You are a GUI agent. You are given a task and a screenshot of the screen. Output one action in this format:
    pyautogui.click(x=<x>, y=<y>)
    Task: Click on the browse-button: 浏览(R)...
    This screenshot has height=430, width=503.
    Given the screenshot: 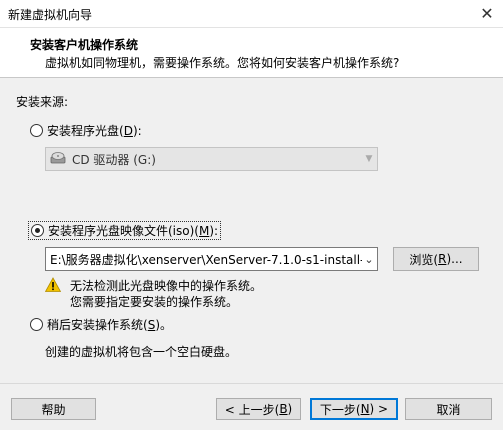 What is the action you would take?
    pyautogui.click(x=436, y=259)
    